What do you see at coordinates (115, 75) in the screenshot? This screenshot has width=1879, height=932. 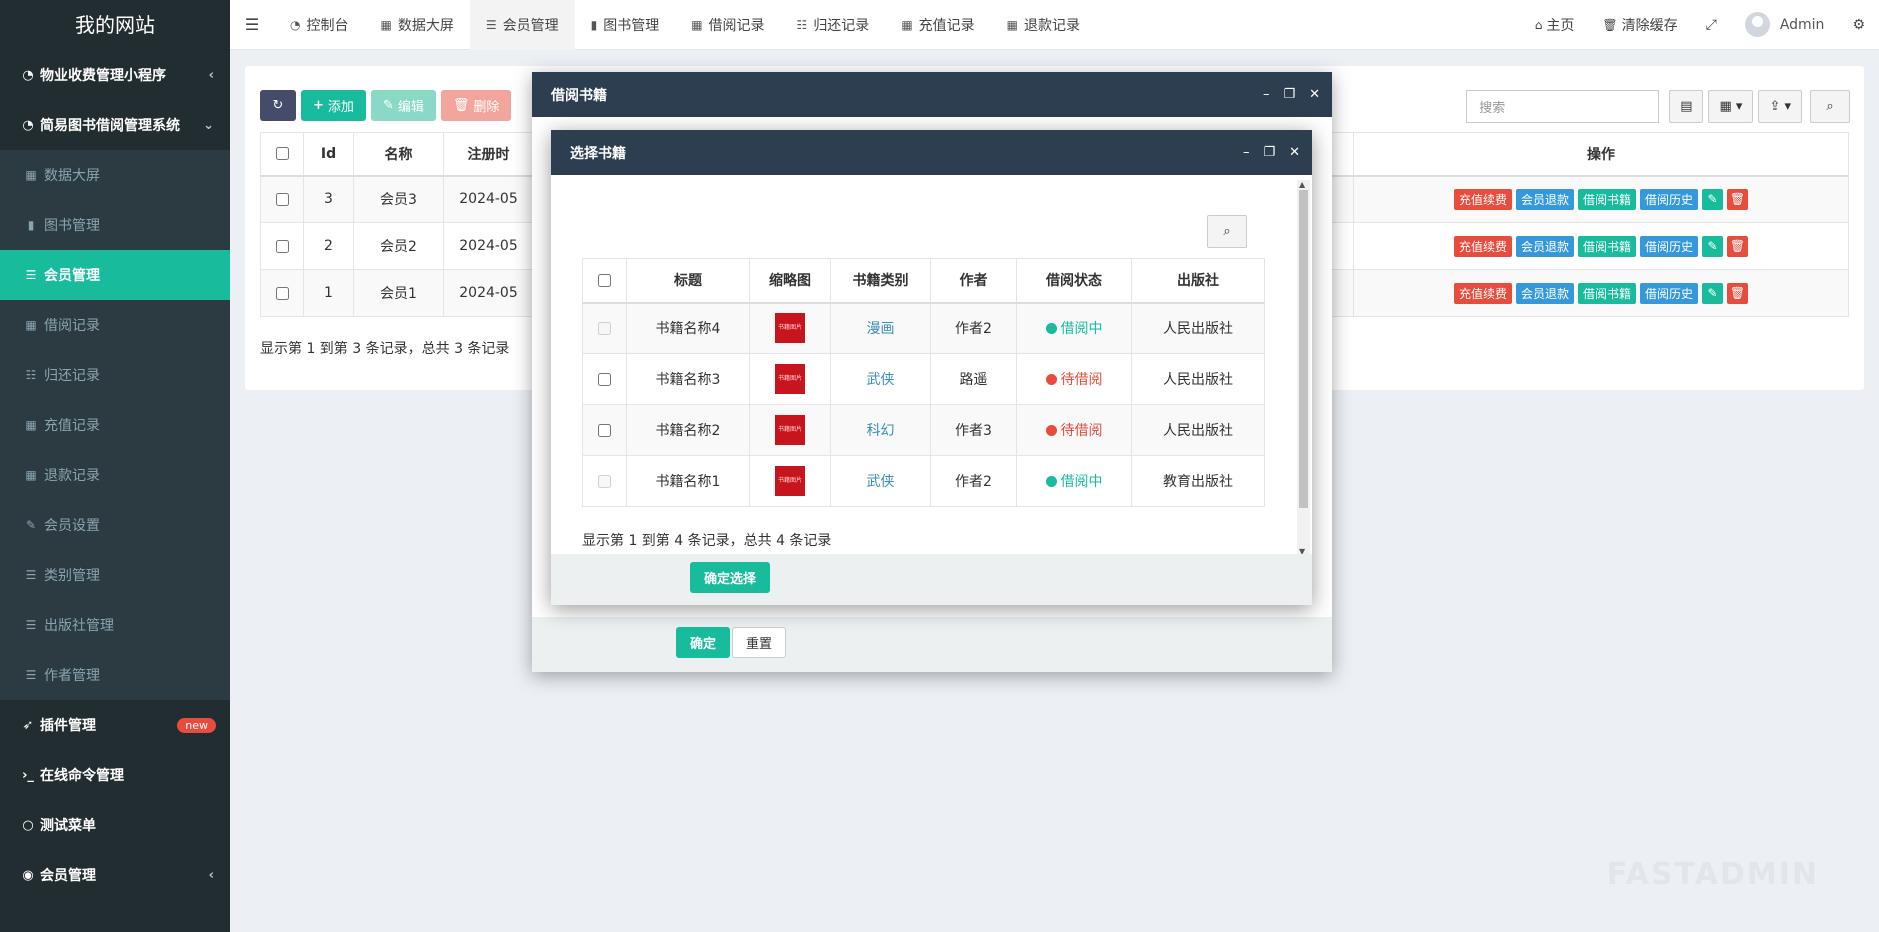 I see `sidebar-item-property-miniapp: ◔ 物业收费管理小程序 ‹` at bounding box center [115, 75].